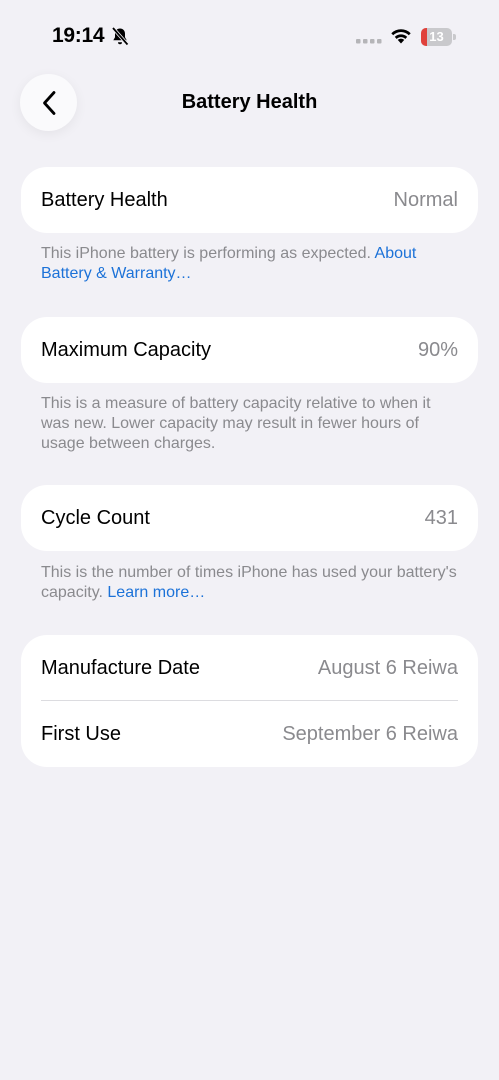 The image size is (499, 1080). I want to click on first-use-row: First Use September 6 Reiwa, so click(249, 734).